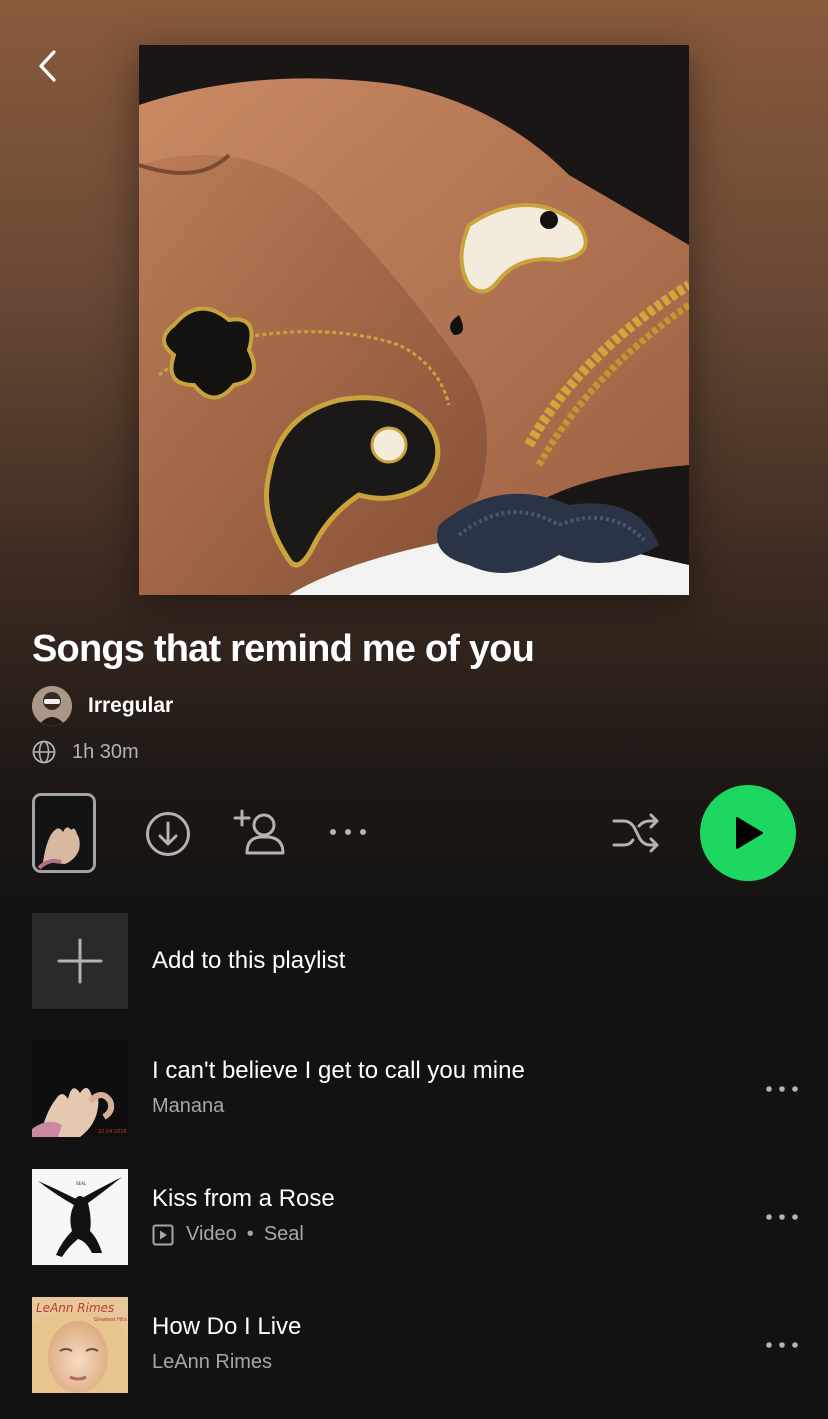 This screenshot has width=828, height=1419. I want to click on action-bar, so click(414, 833).